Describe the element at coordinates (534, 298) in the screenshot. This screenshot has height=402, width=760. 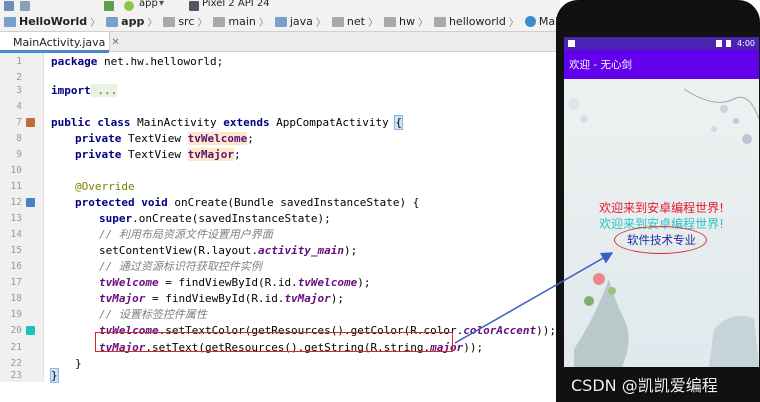
I see `annotation-arrow` at that location.